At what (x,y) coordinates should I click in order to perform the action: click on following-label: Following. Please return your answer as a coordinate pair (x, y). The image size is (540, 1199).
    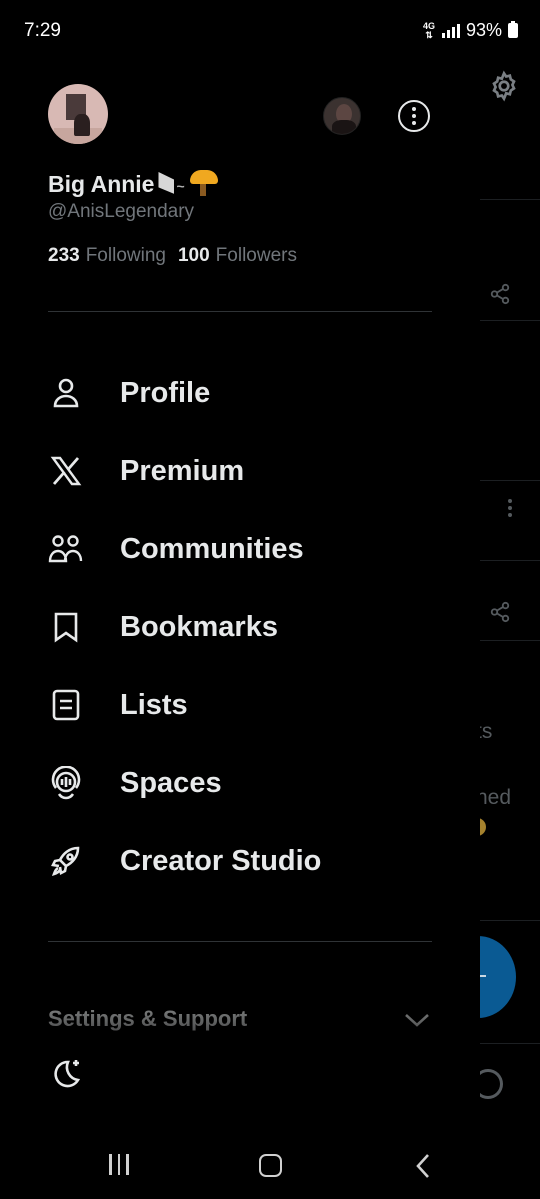
    Looking at the image, I should click on (126, 256).